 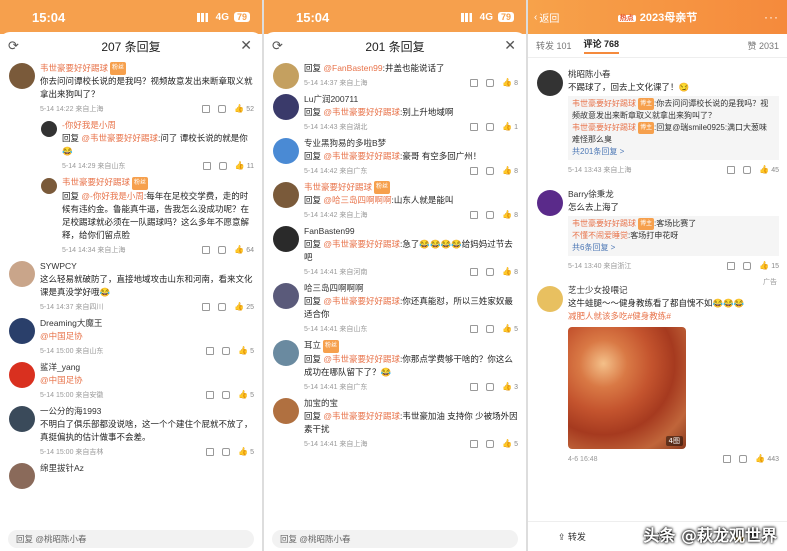 What do you see at coordinates (769, 170) in the screenshot?
I see `like-button: 👍 45` at bounding box center [769, 170].